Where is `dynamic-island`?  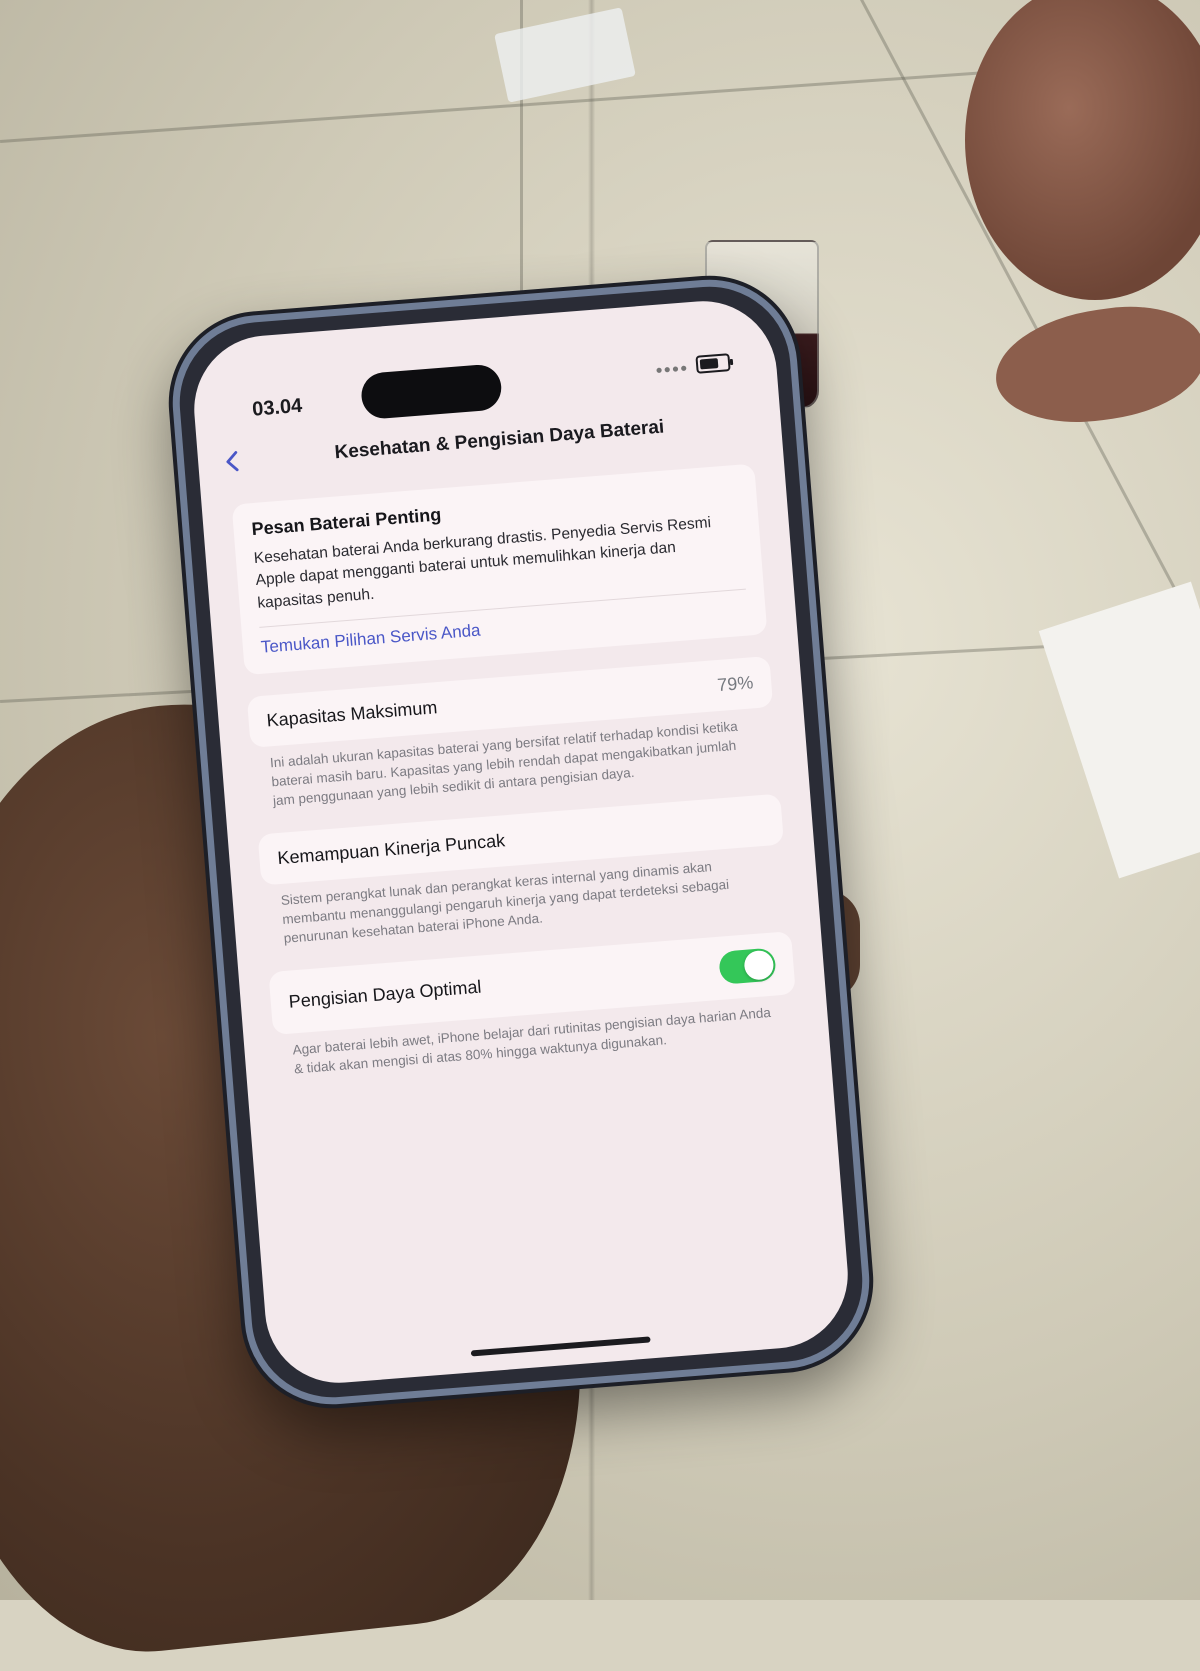
dynamic-island is located at coordinates (431, 392).